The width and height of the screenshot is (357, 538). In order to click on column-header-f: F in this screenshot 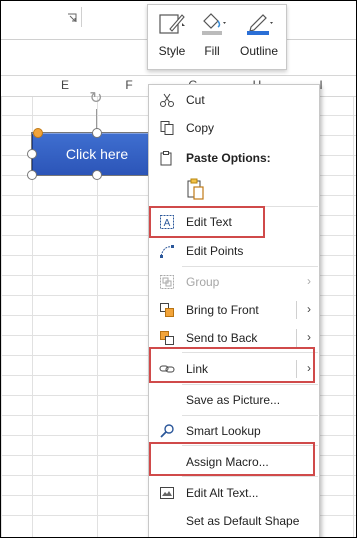, I will do `click(129, 85)`.